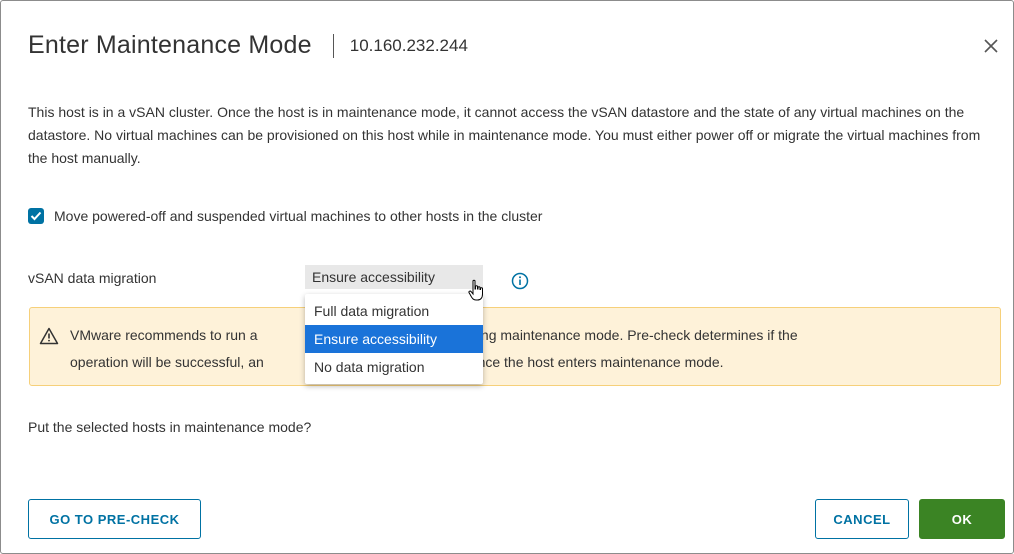 Image resolution: width=1014 pixels, height=554 pixels. I want to click on checkmark-icon, so click(36, 216).